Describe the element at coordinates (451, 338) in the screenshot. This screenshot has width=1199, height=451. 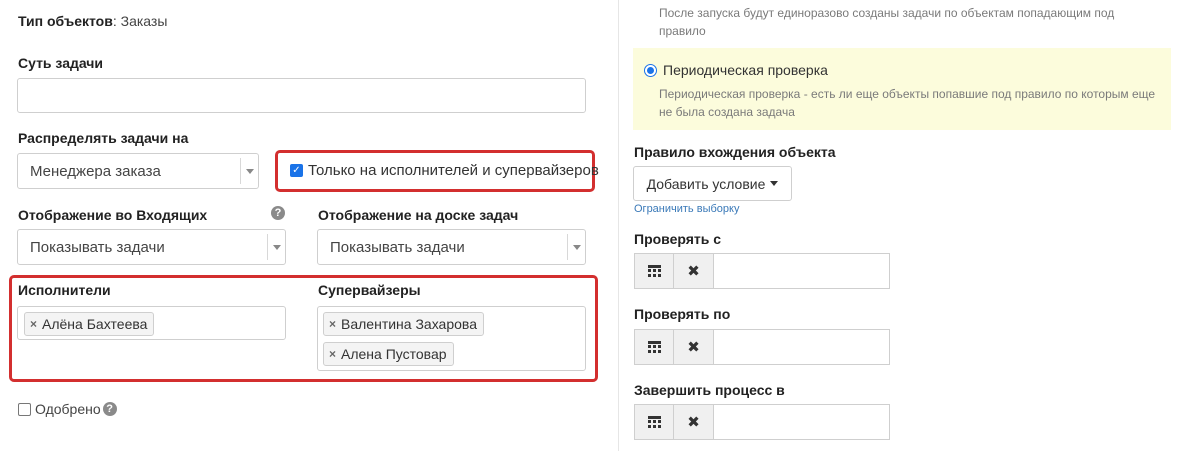
I see `supervisors-field: × Валентина Захарова × Алена Пустовар` at that location.